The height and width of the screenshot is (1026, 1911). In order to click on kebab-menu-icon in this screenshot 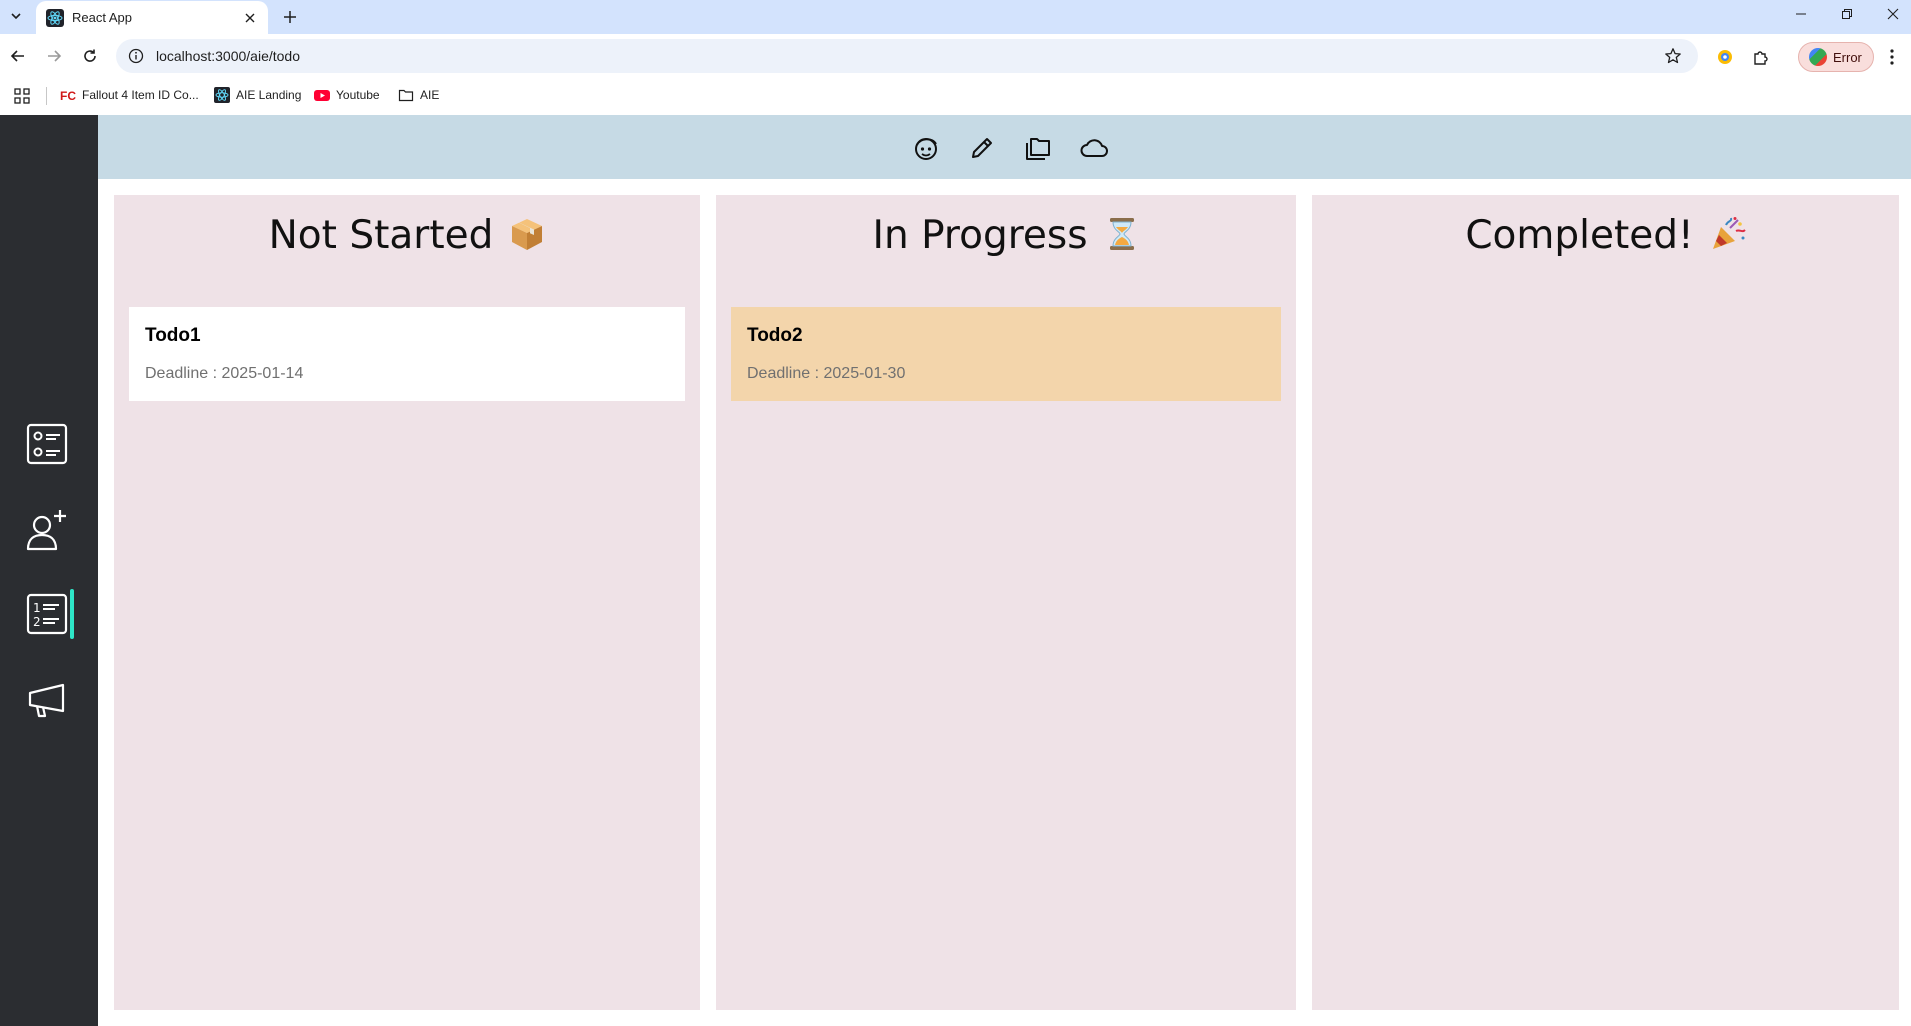, I will do `click(1892, 57)`.